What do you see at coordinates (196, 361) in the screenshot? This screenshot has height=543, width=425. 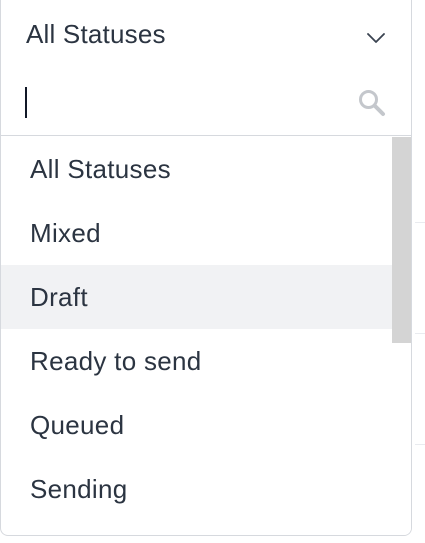 I see `status-option: Ready to send` at bounding box center [196, 361].